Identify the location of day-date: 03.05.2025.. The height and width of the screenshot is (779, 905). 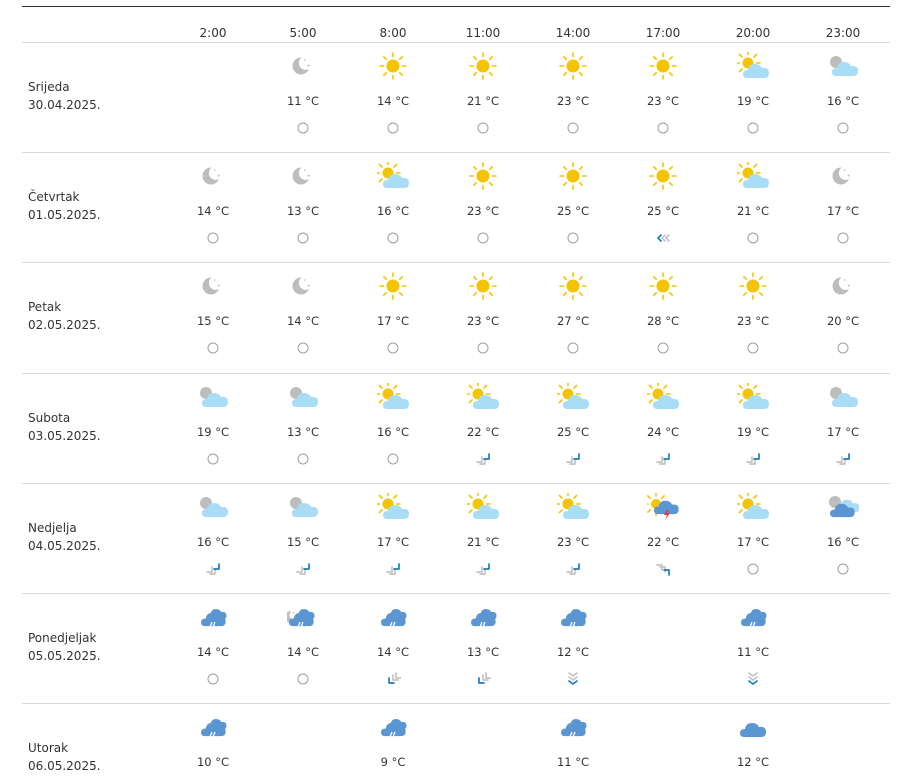
(64, 436).